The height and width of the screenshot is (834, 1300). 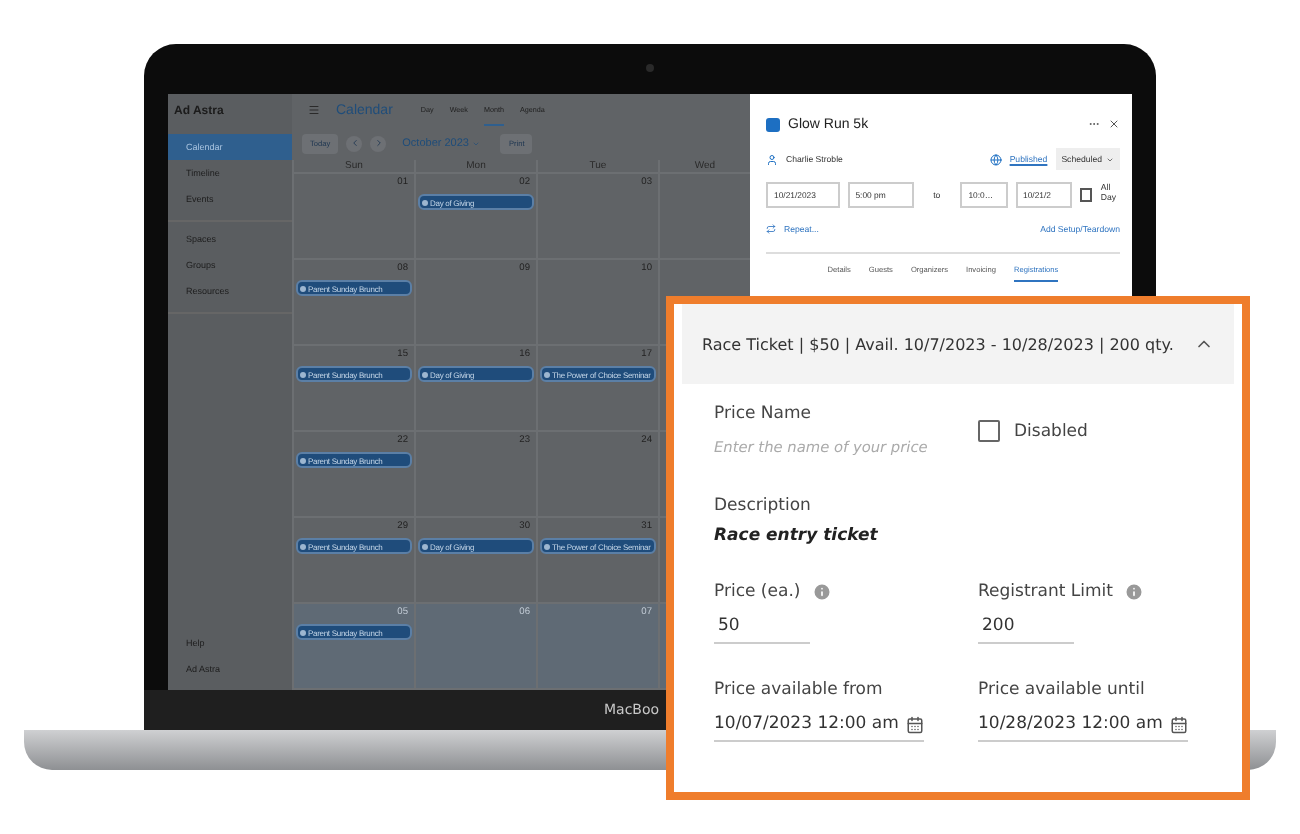 I want to click on field-label: Price Name, so click(x=764, y=414).